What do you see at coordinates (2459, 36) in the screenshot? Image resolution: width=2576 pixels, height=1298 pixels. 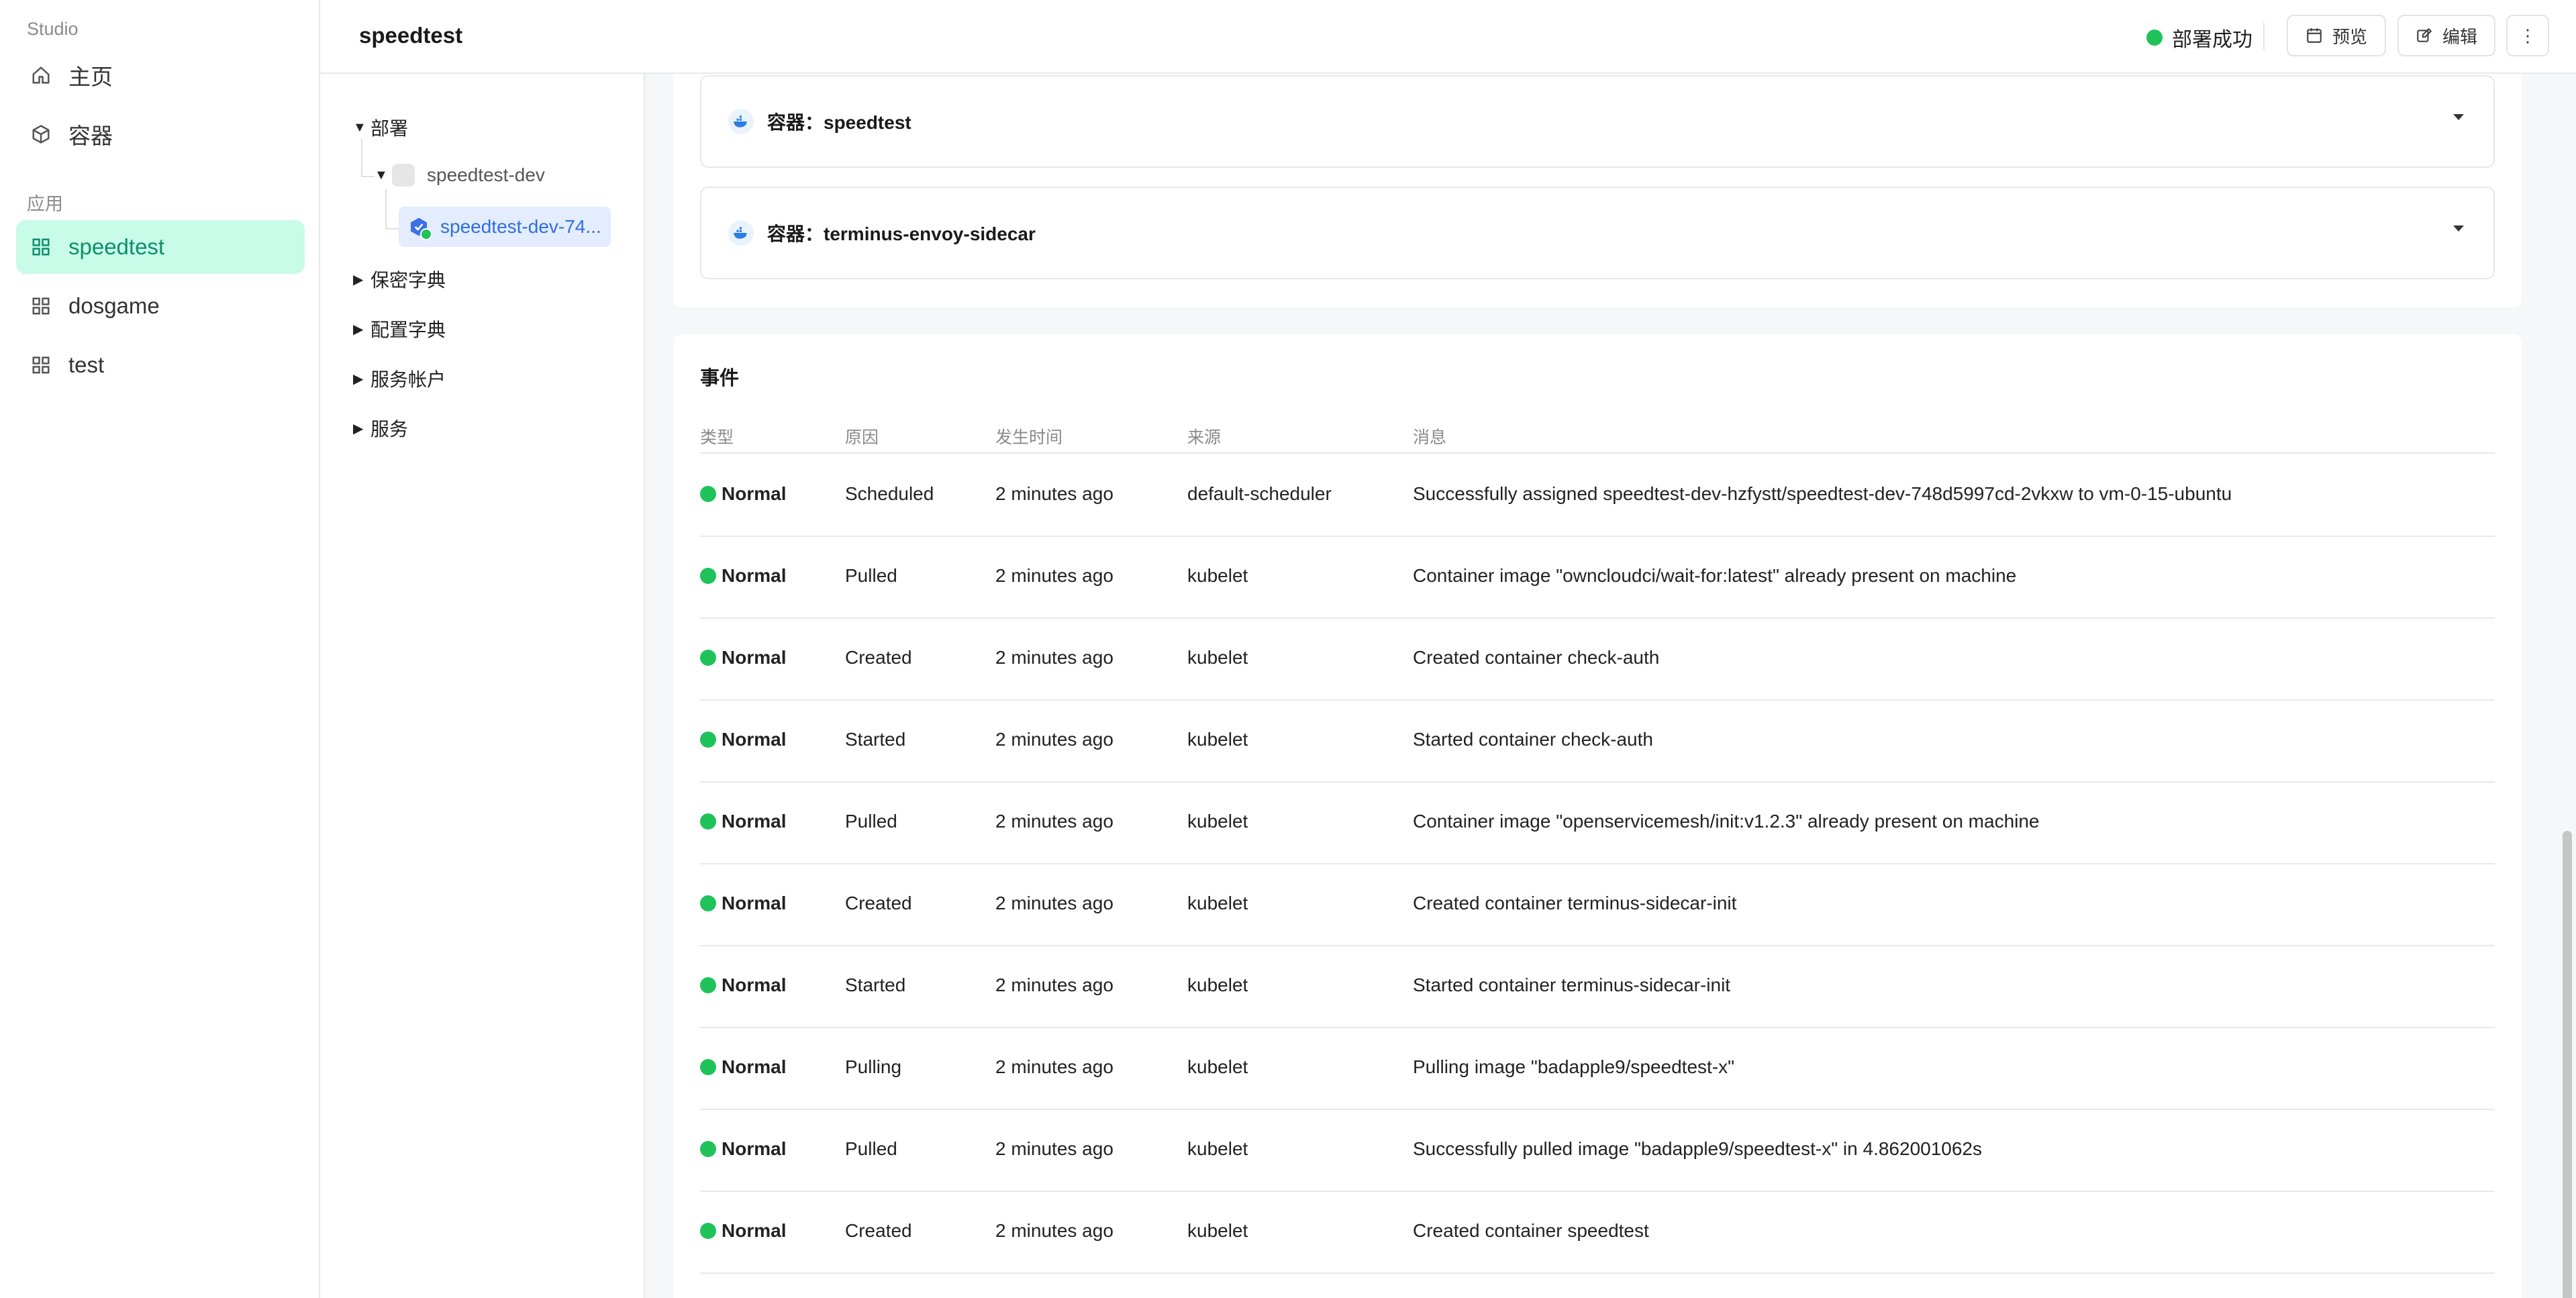 I see `edit-label: 编辑` at bounding box center [2459, 36].